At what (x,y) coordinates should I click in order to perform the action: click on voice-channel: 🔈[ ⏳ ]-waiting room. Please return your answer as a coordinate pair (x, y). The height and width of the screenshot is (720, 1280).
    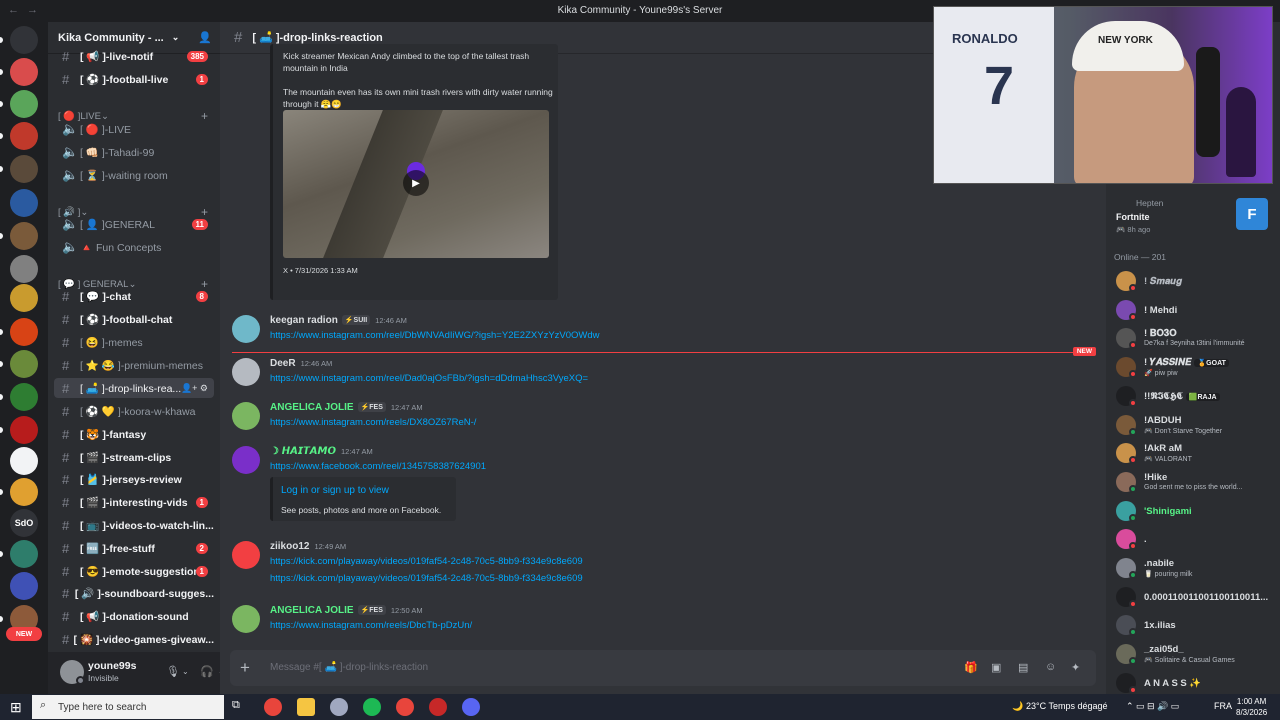
    Looking at the image, I should click on (134, 175).